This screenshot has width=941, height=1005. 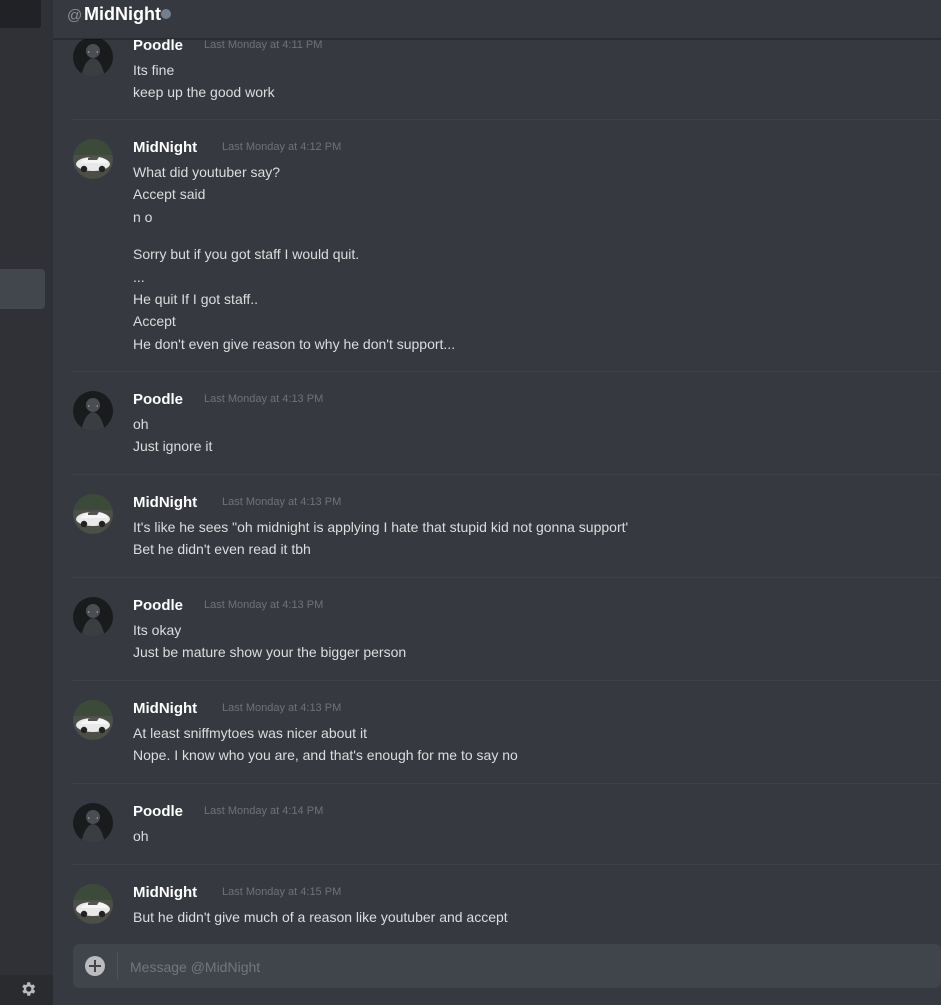 I want to click on timestamp: Last Monday at 4:12 PM, so click(x=282, y=147).